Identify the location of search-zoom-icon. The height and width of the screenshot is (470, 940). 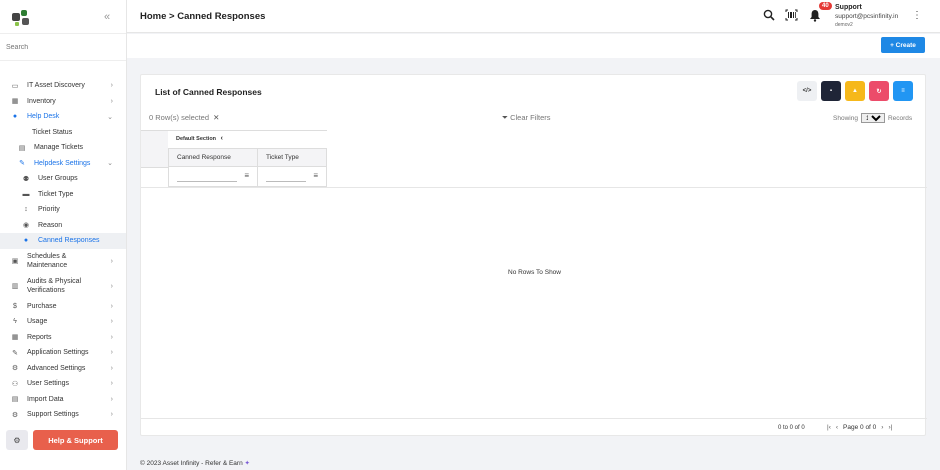
(769, 16).